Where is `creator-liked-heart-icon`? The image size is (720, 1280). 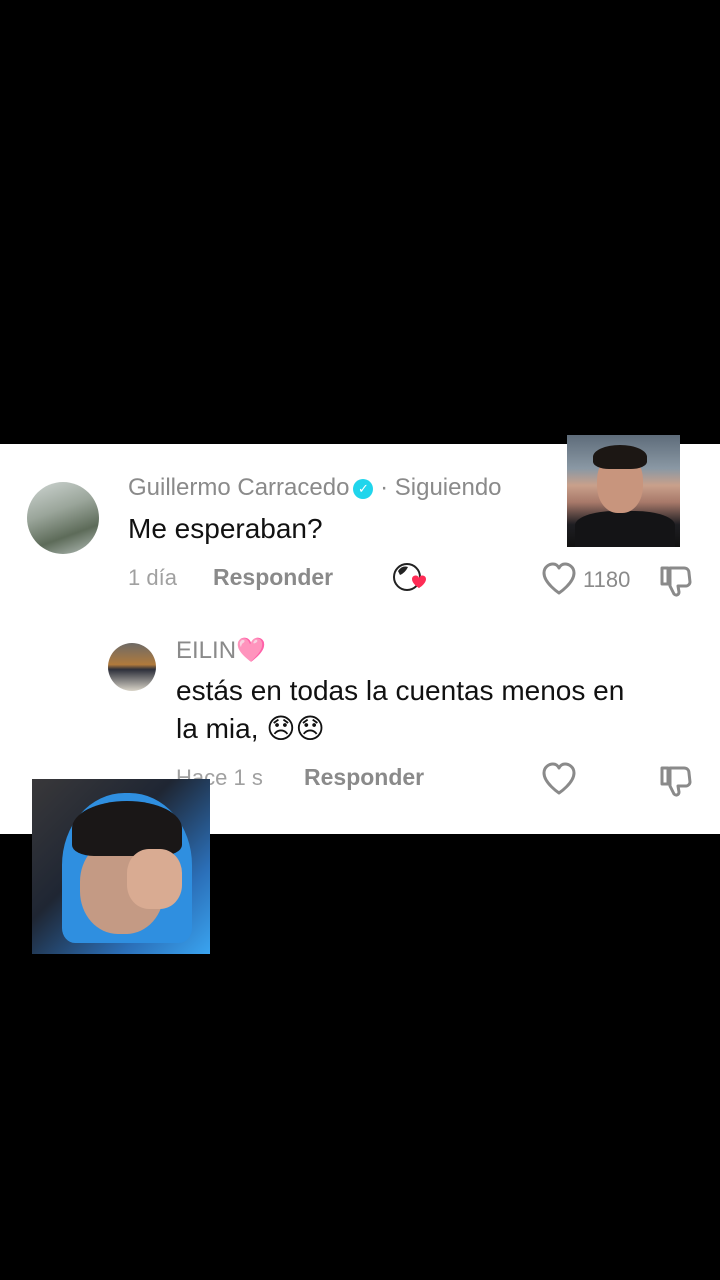
creator-liked-heart-icon is located at coordinates (409, 577).